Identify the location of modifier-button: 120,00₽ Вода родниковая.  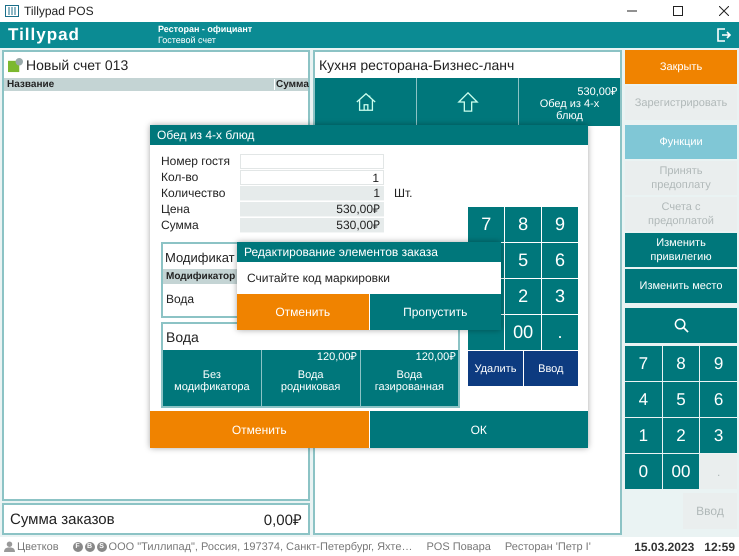
(311, 378).